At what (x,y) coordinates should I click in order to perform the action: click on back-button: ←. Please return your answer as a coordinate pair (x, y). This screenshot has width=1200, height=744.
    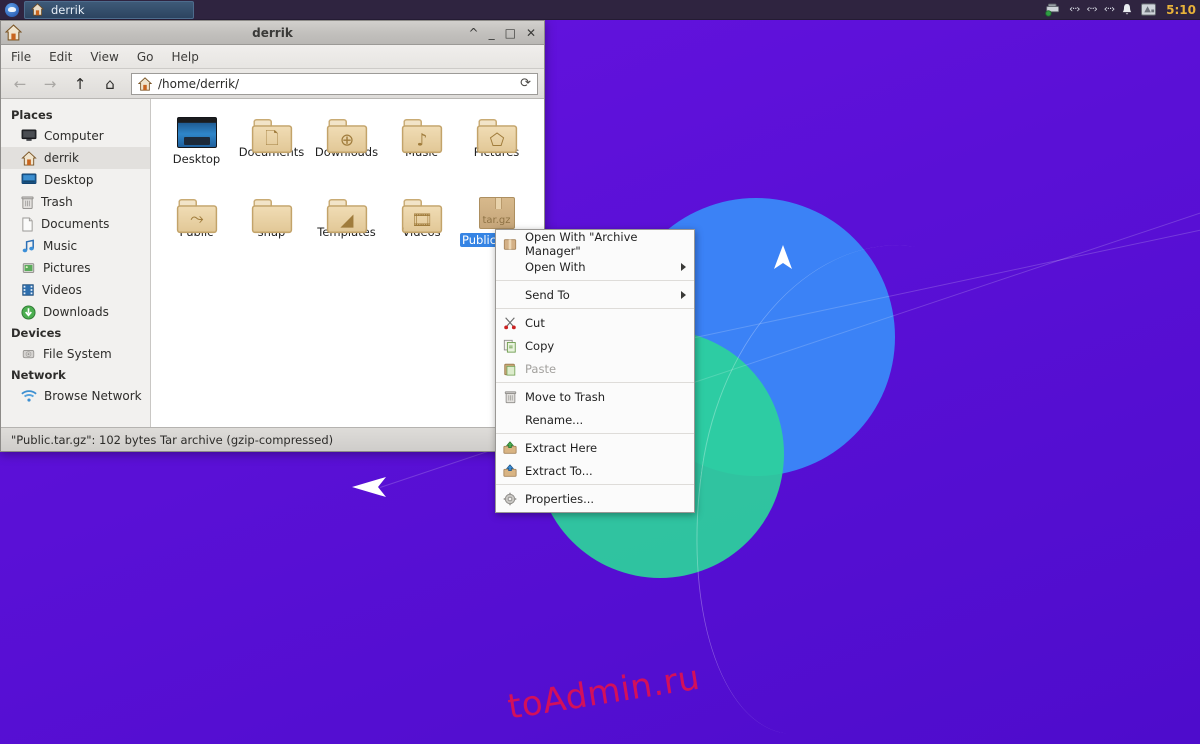
    Looking at the image, I should click on (20, 84).